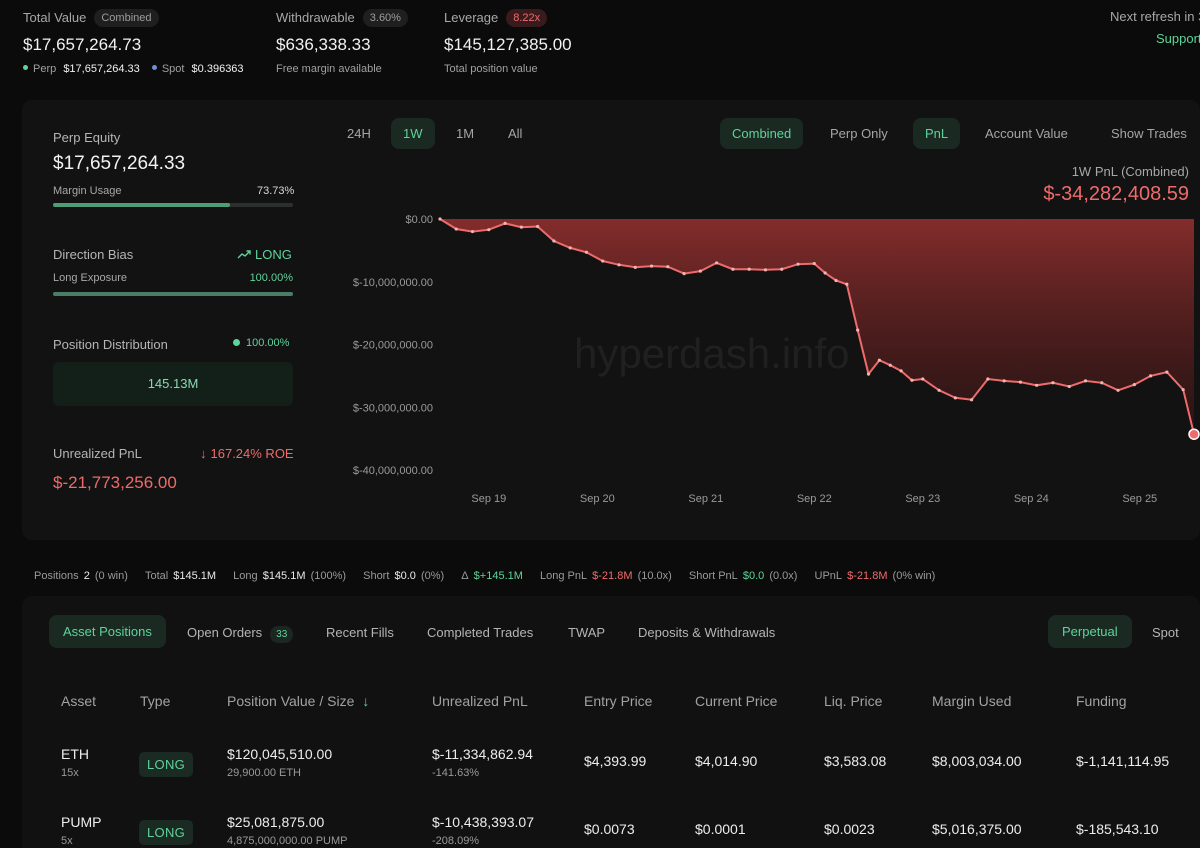 The height and width of the screenshot is (848, 1200). What do you see at coordinates (736, 701) in the screenshot?
I see `col-current-price: Current Price` at bounding box center [736, 701].